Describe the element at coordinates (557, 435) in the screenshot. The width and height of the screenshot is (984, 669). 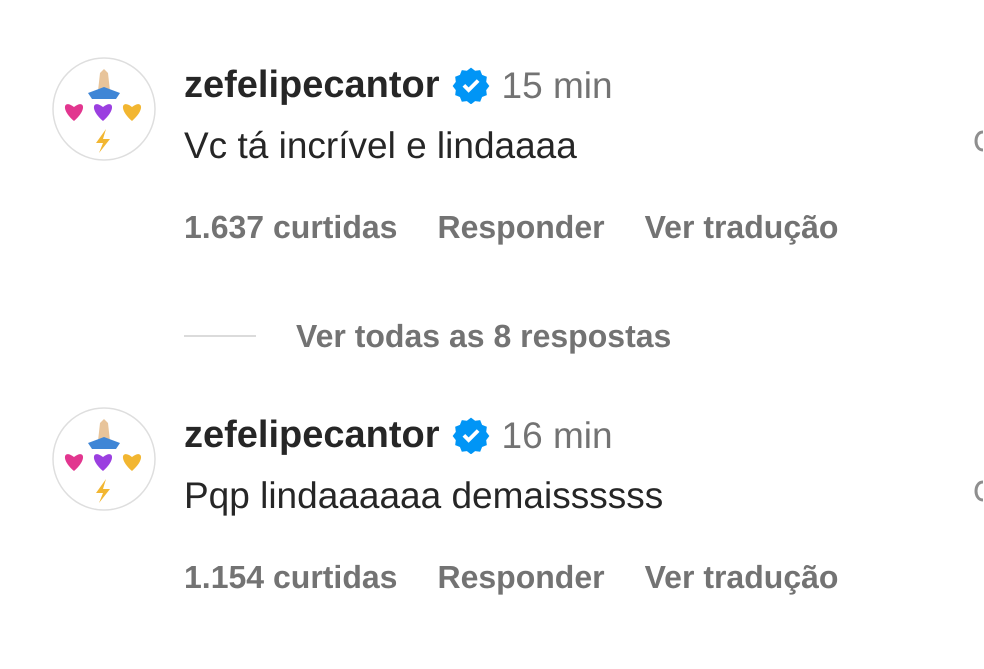
I see `comment-time: 16 min` at that location.